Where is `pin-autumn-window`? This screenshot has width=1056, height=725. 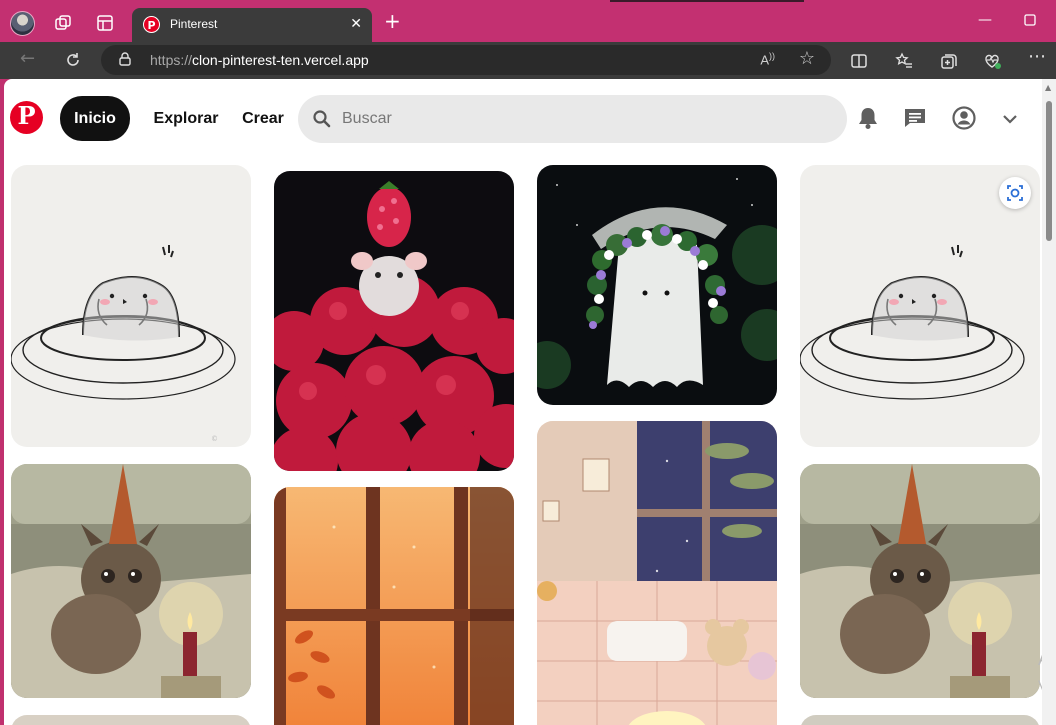
pin-autumn-window is located at coordinates (394, 606).